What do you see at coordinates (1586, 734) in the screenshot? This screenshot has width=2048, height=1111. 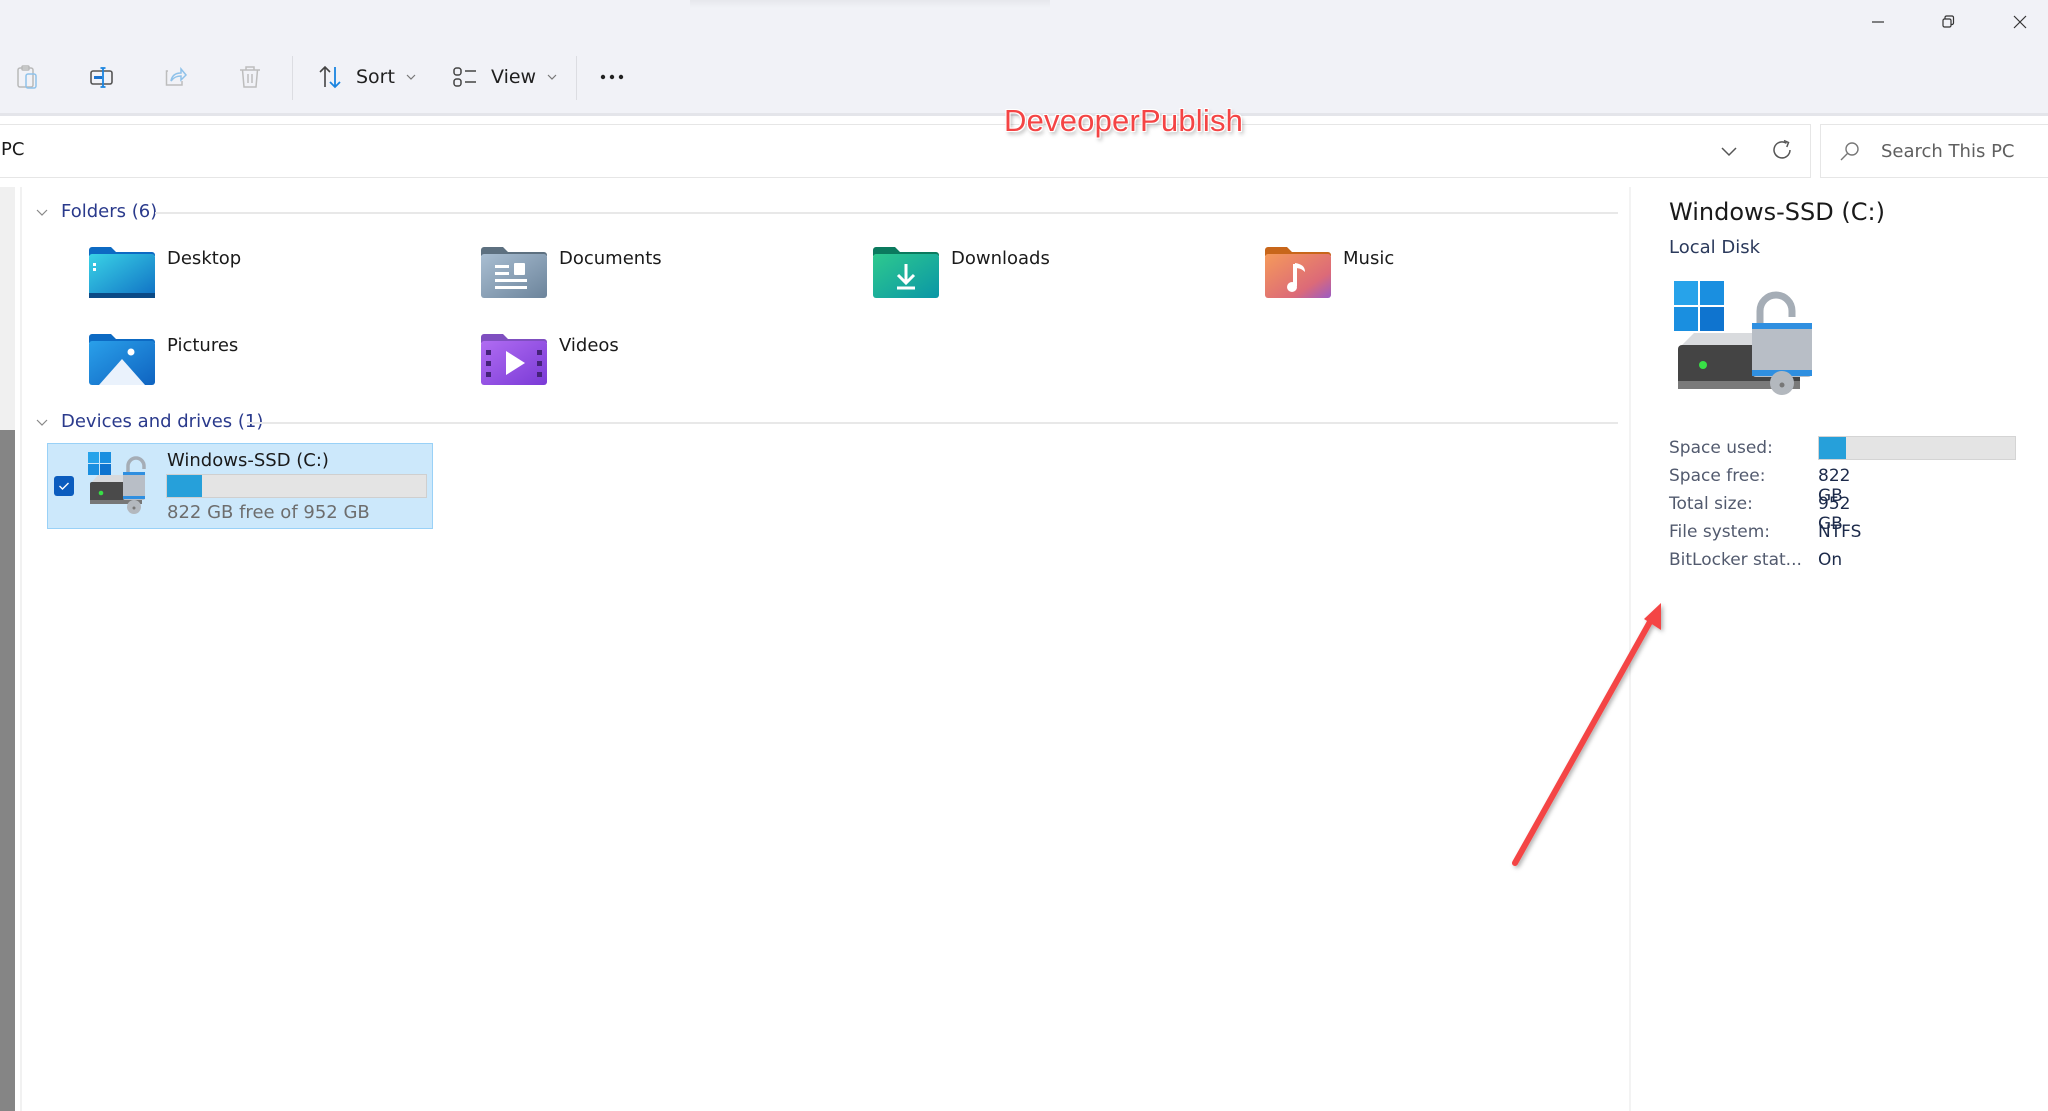 I see `arrow-icon` at bounding box center [1586, 734].